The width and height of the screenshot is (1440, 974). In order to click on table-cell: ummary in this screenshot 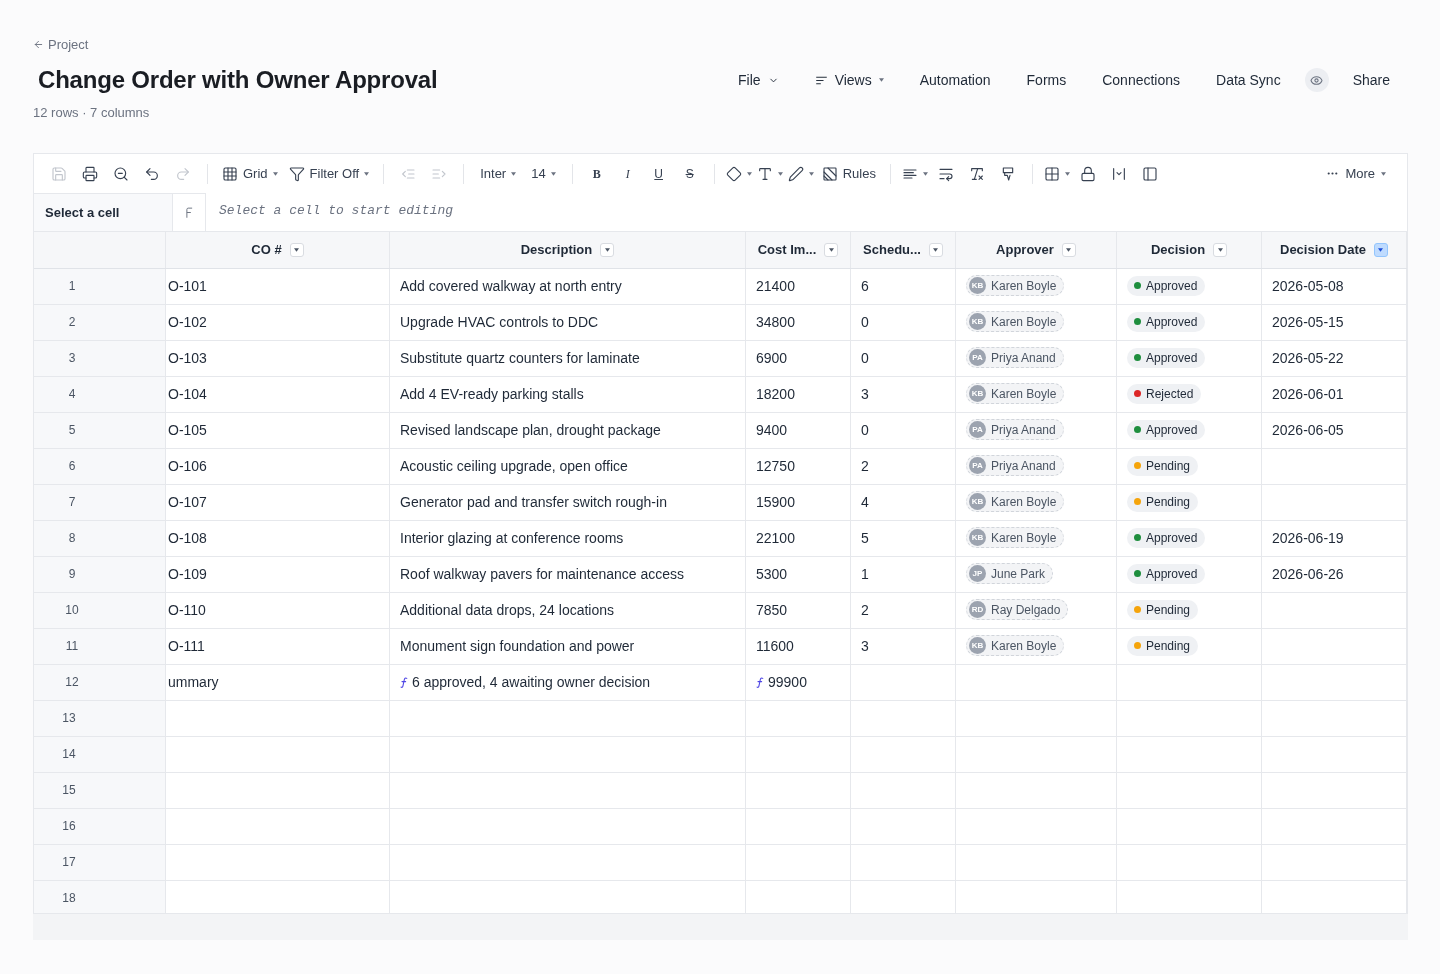, I will do `click(278, 683)`.